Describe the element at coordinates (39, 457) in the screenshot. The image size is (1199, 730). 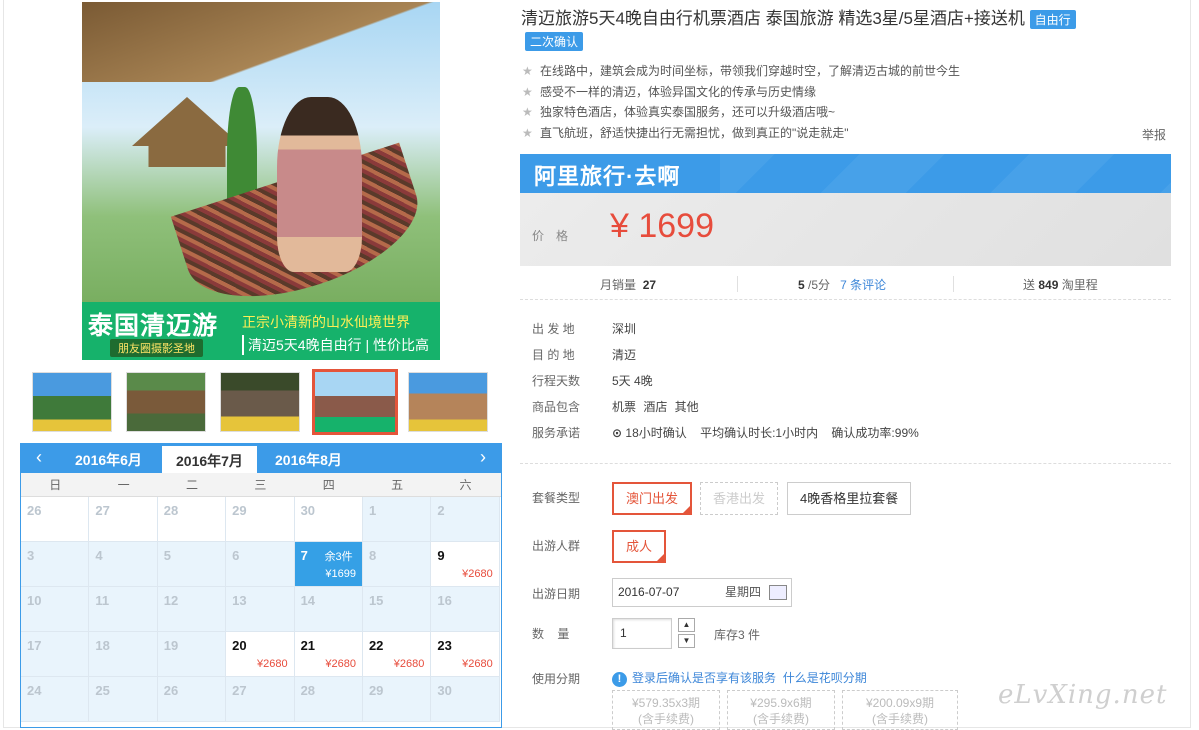
I see `prev-month-chevron-icon: ‹` at that location.